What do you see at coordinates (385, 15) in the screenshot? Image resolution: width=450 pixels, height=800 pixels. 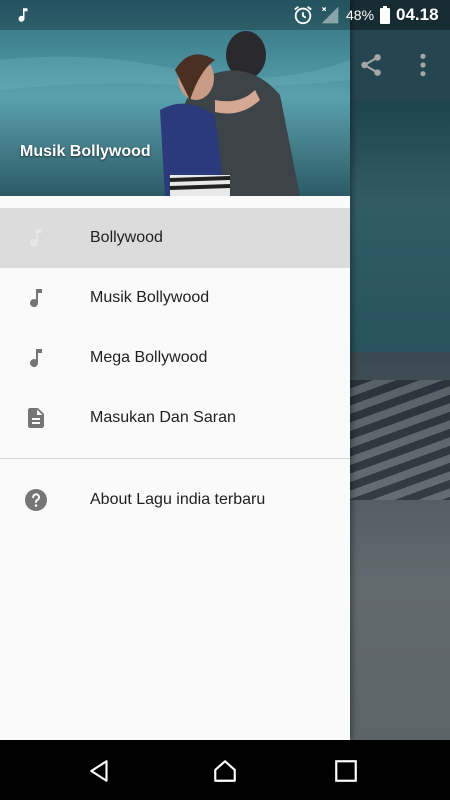 I see `battery-icon` at bounding box center [385, 15].